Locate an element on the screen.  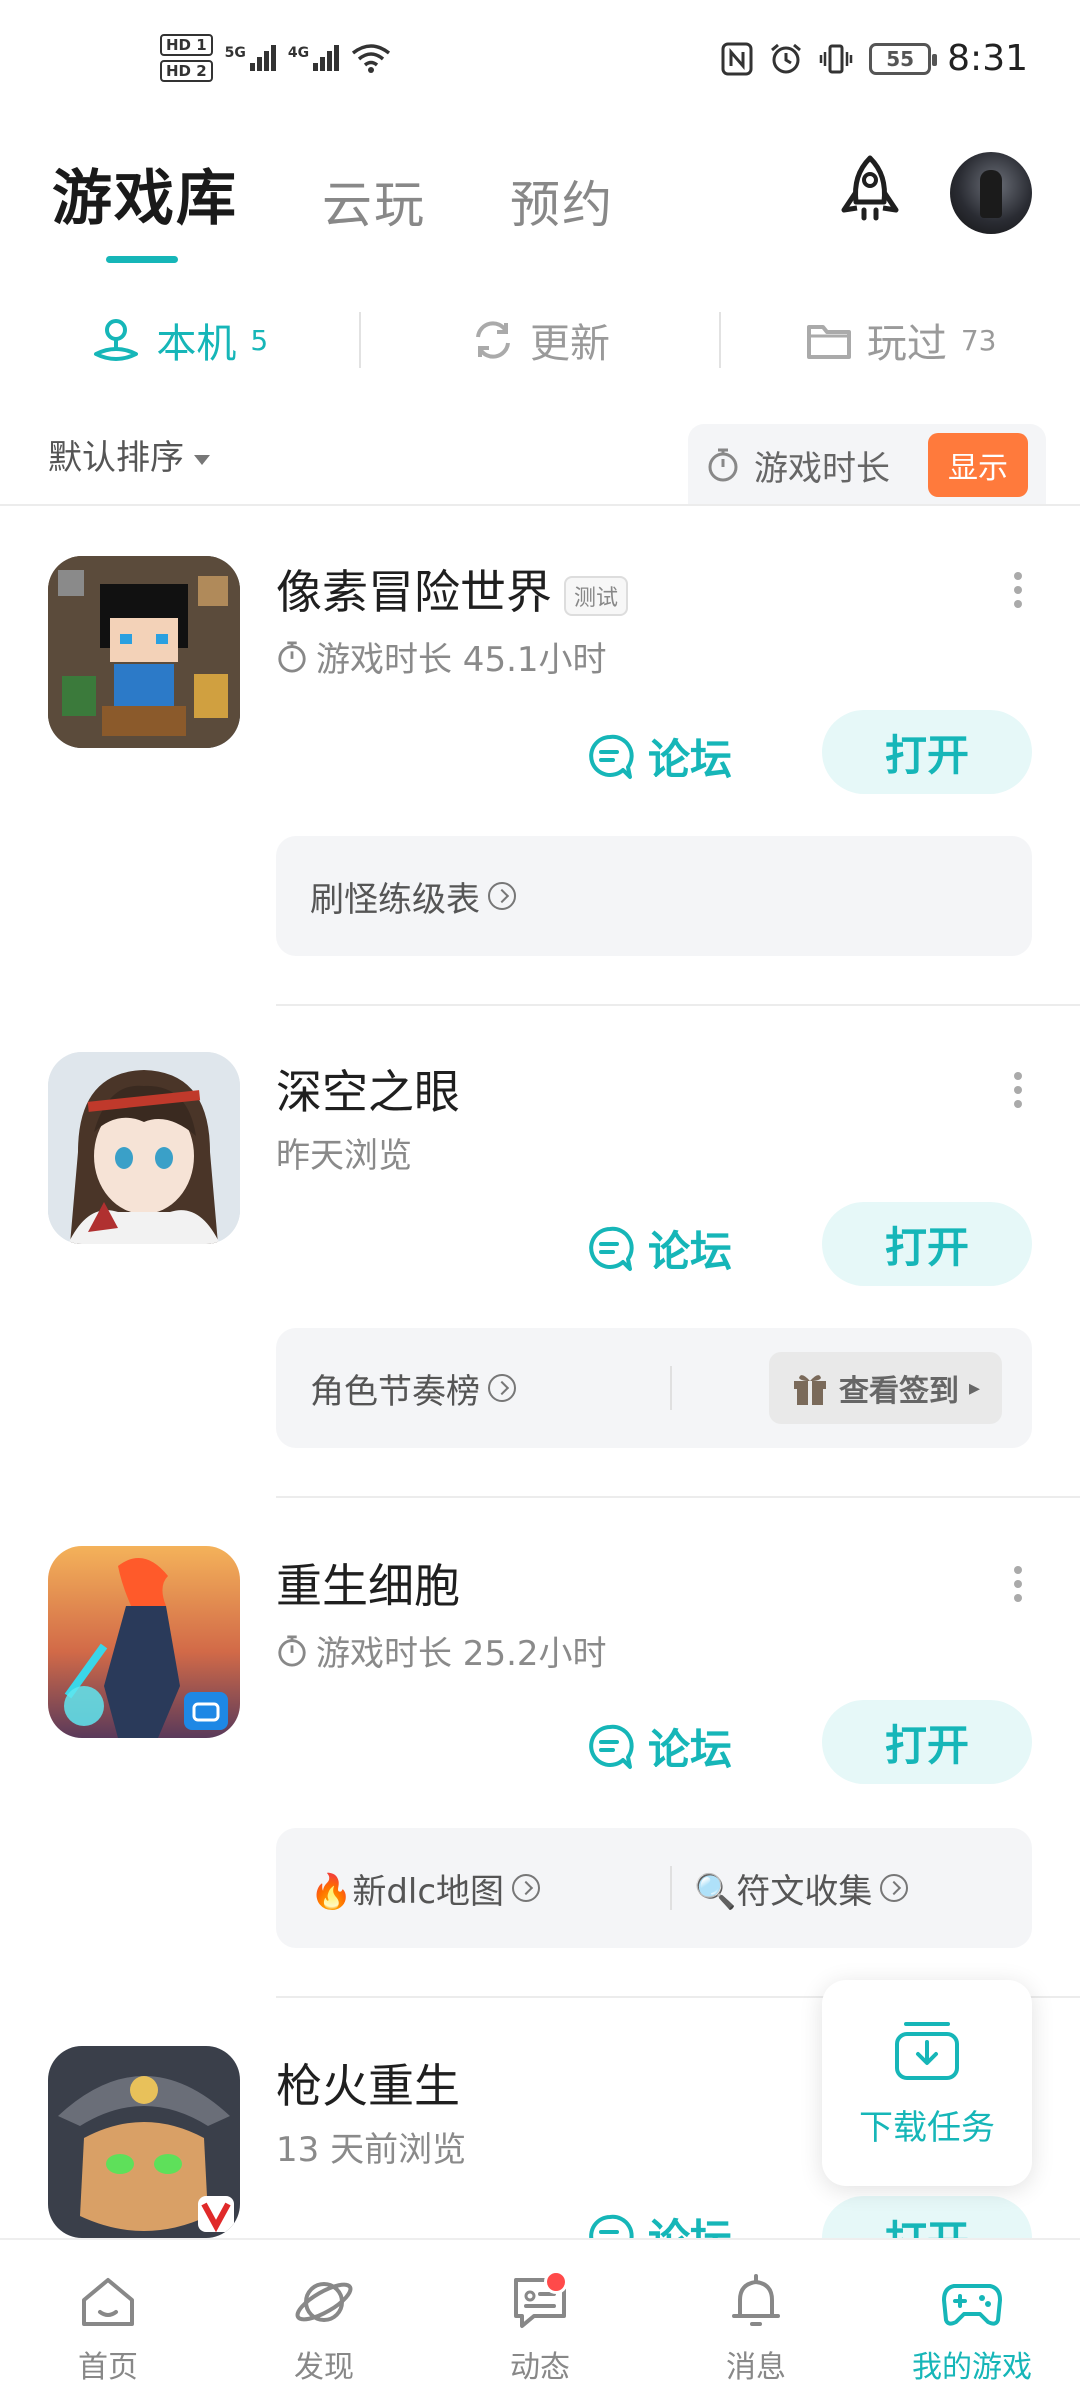
subtab-local: 本机 5 is located at coordinates (179, 340).